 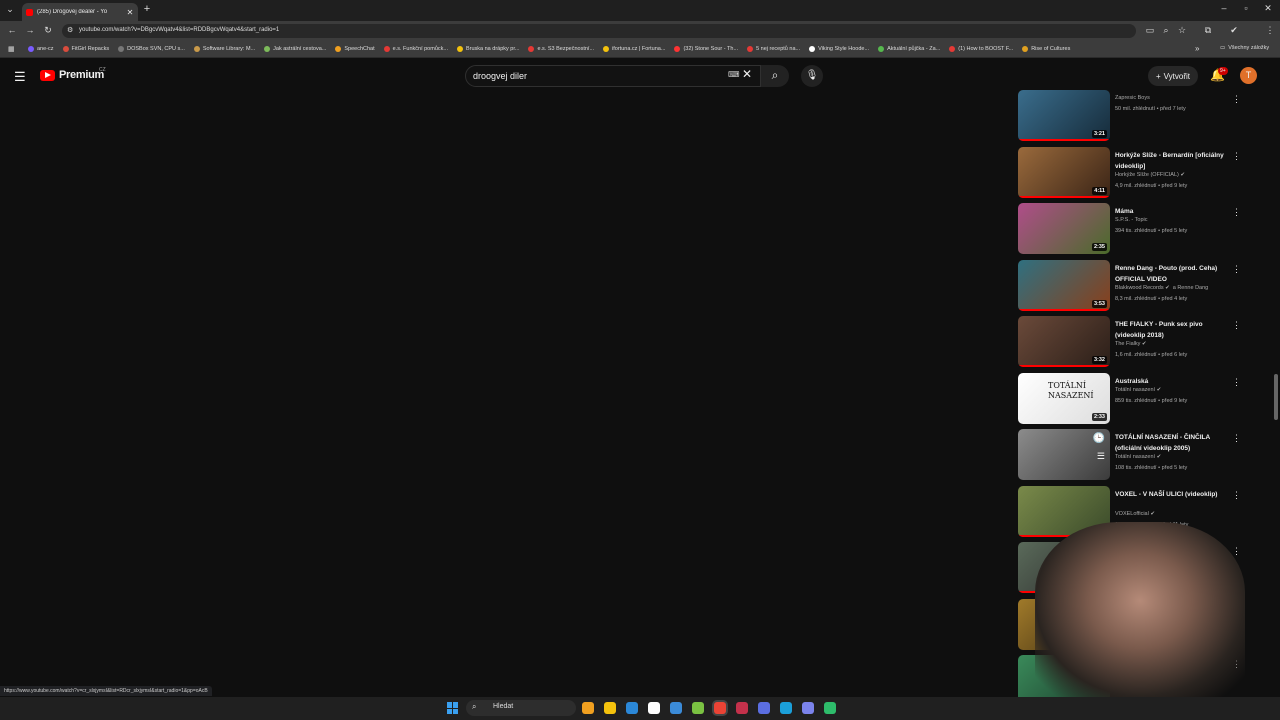 What do you see at coordinates (1064, 115) in the screenshot?
I see `video-thumbnail: 3:21` at bounding box center [1064, 115].